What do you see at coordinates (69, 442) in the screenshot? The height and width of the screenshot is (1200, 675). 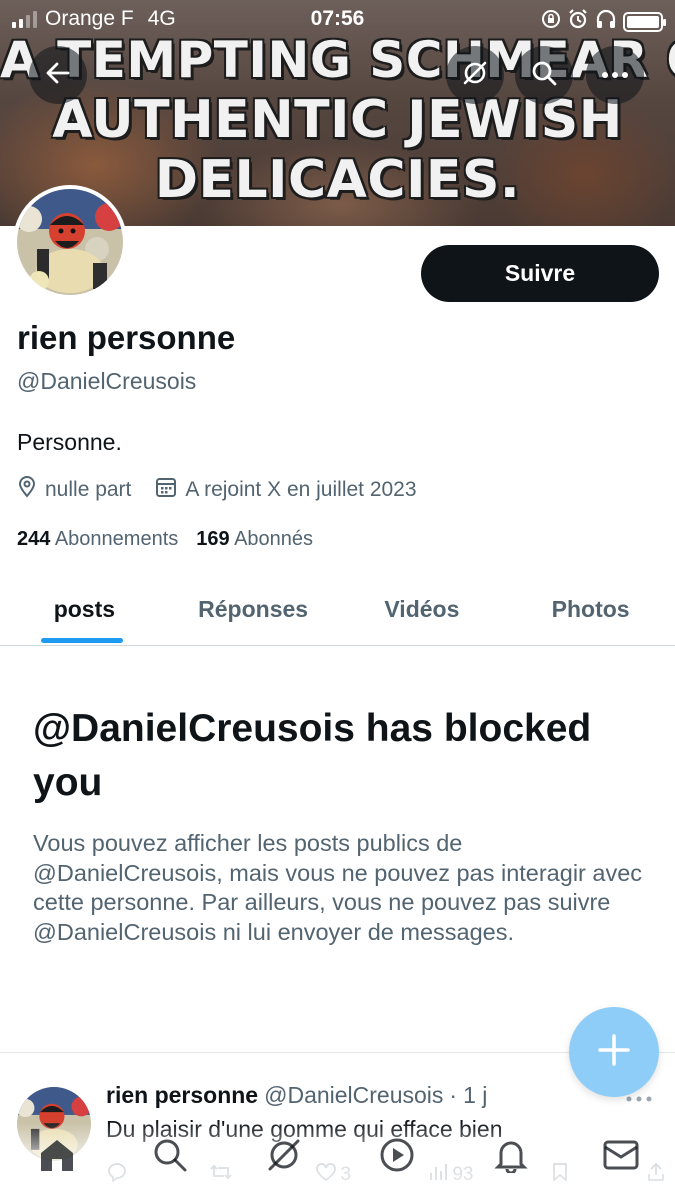 I see `profile-bio: Personne.` at bounding box center [69, 442].